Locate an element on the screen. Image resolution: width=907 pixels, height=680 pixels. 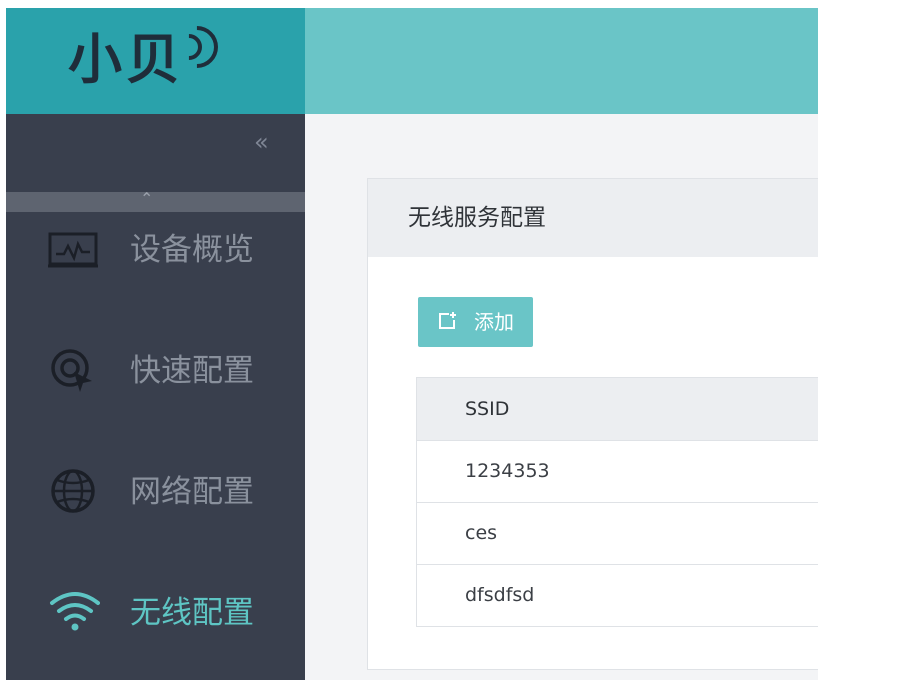
card-header: 无线服务配置 is located at coordinates (593, 218).